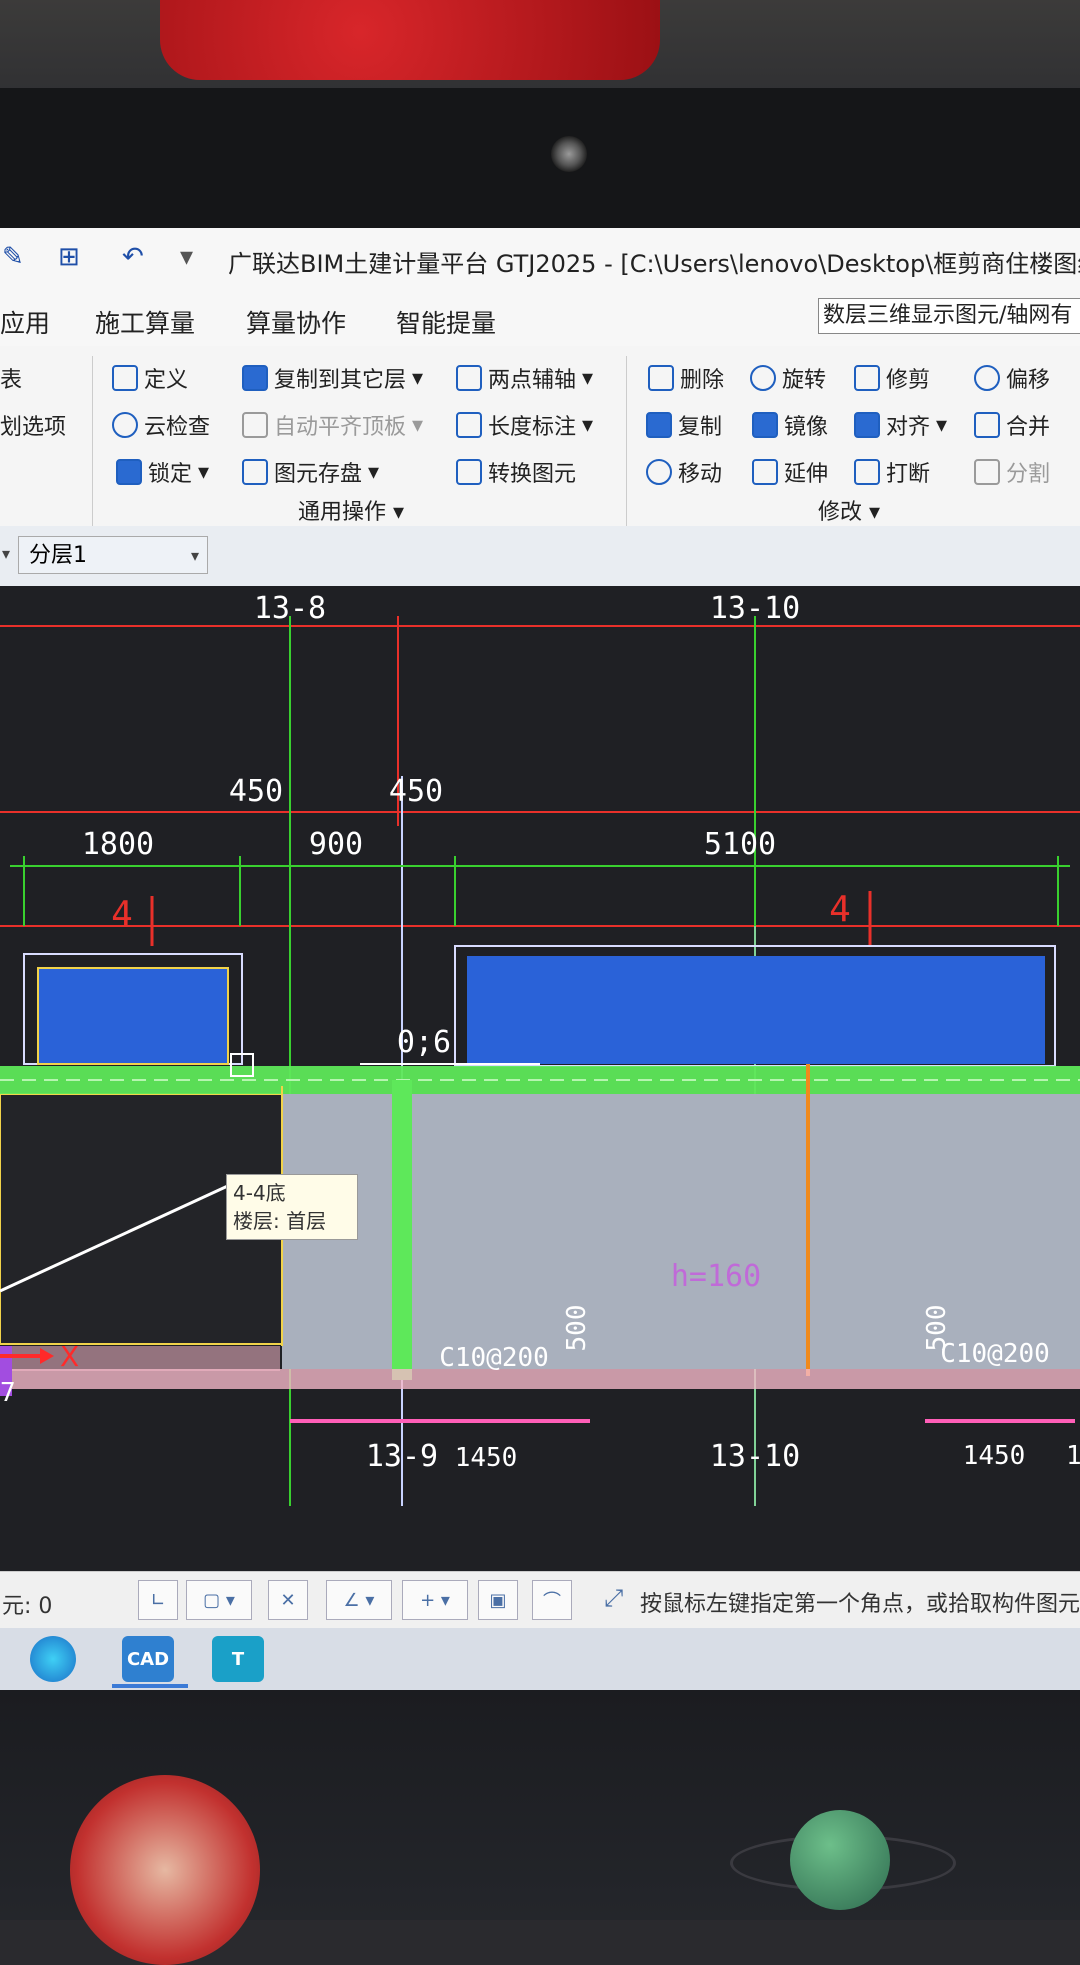 This screenshot has height=1965, width=1080. What do you see at coordinates (1028, 474) in the screenshot?
I see `split-label: 分割` at bounding box center [1028, 474].